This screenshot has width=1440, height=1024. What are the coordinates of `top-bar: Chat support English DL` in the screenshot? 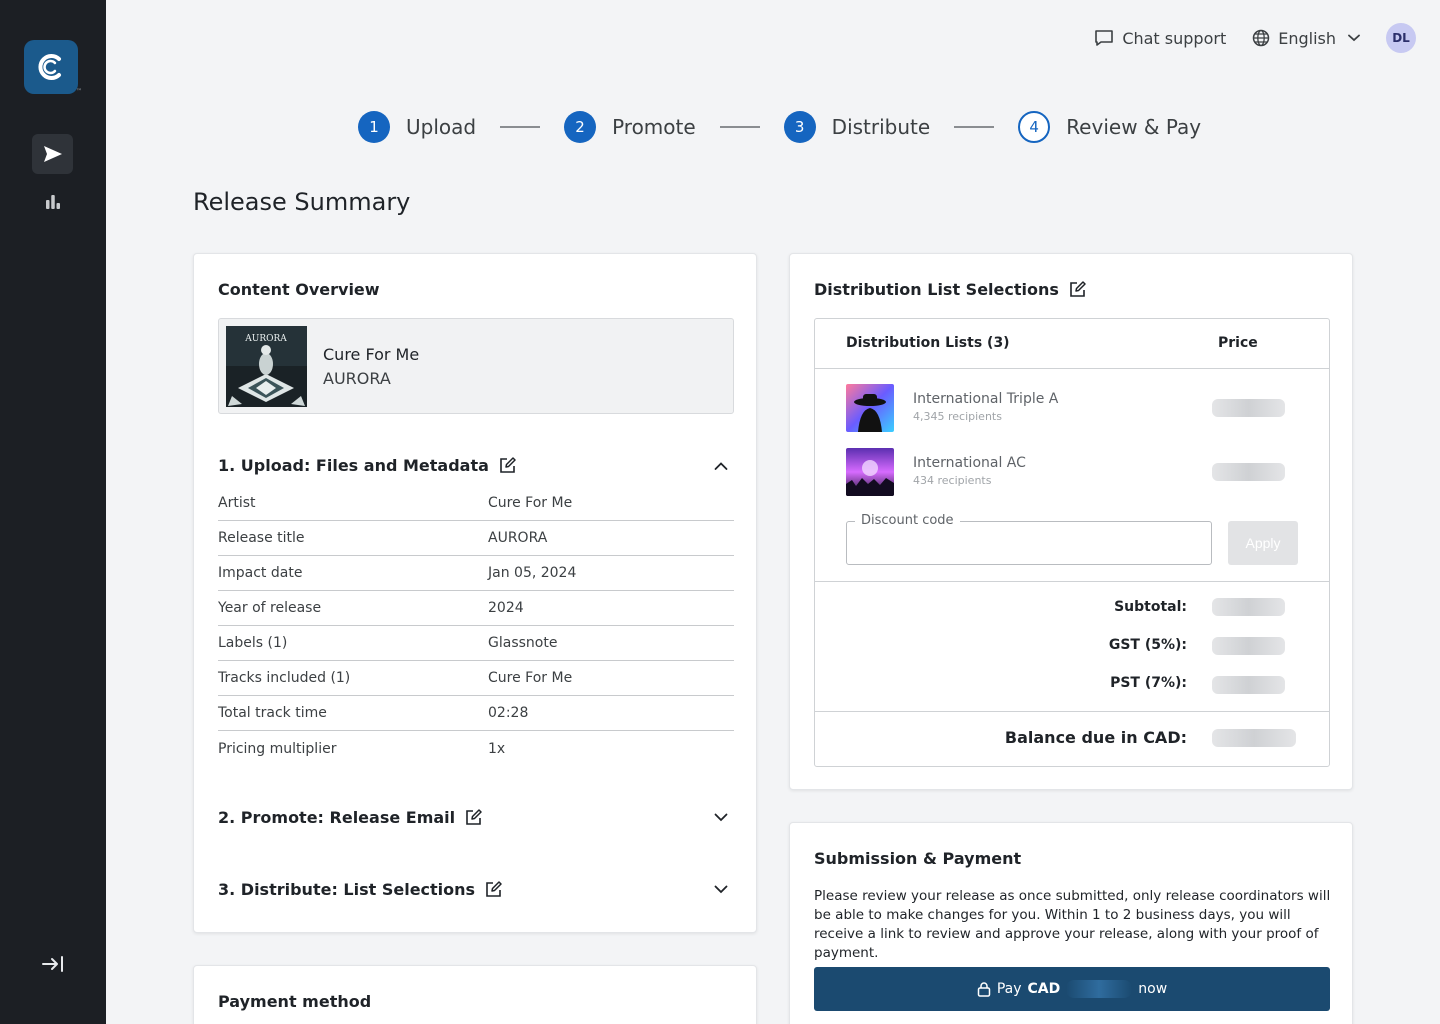 It's located at (1255, 38).